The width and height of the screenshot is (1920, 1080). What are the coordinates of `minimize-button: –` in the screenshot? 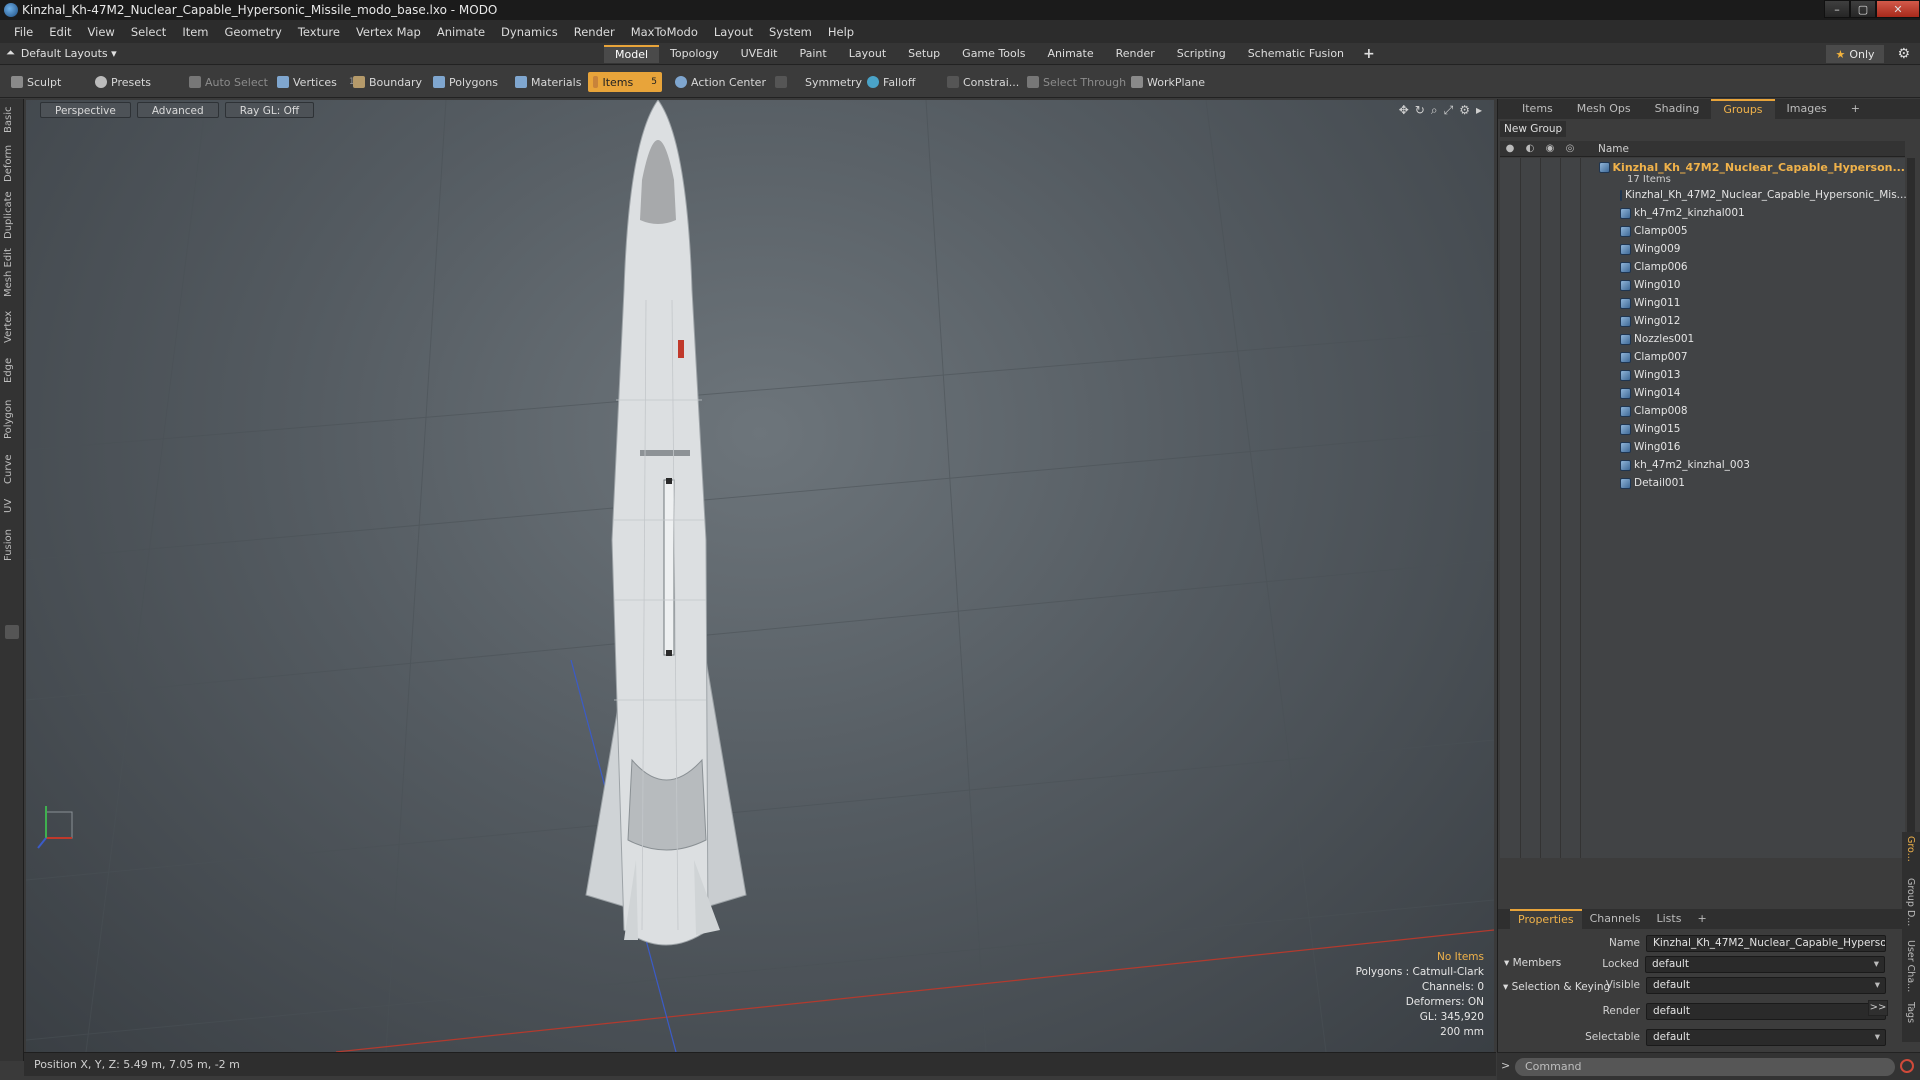 It's located at (1837, 9).